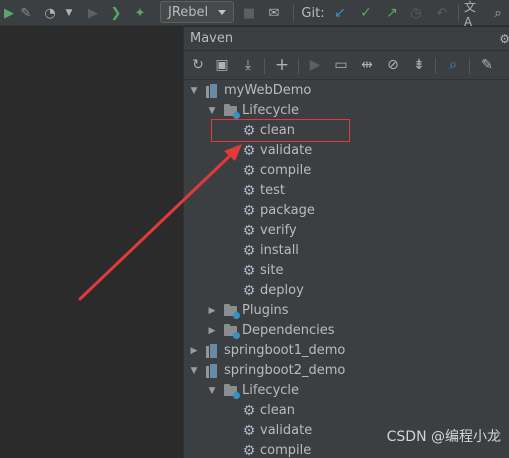 The height and width of the screenshot is (458, 509). I want to click on tree-item-label: springboot1_demo, so click(285, 350).